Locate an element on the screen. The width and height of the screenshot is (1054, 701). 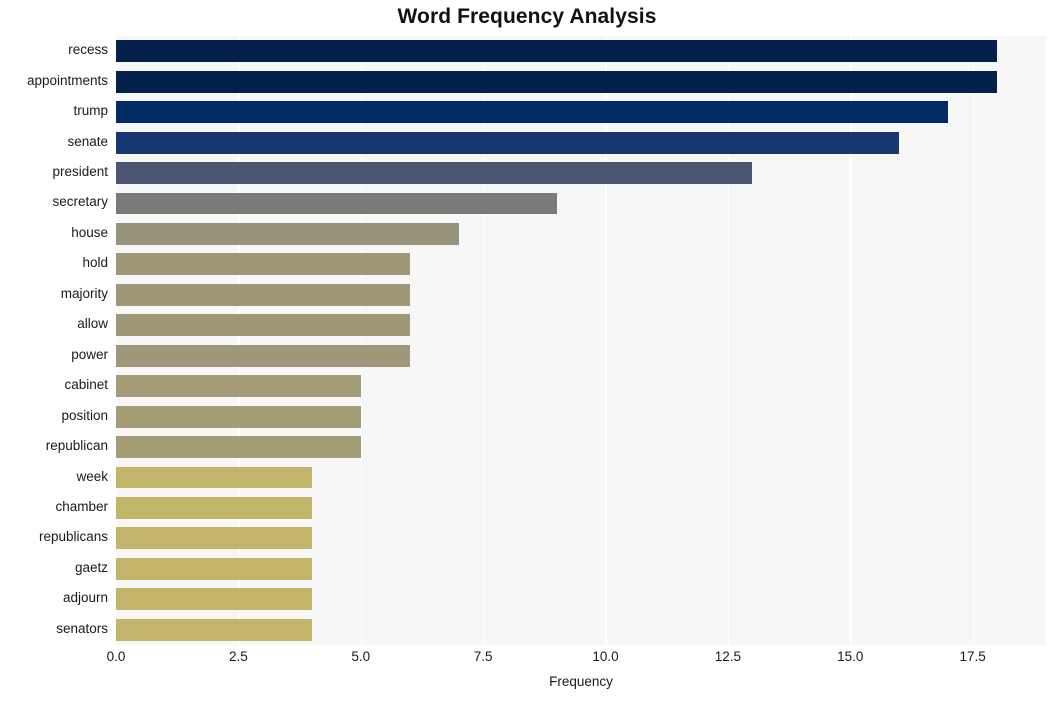
y-axis-tick-label: appointments is located at coordinates (67, 80).